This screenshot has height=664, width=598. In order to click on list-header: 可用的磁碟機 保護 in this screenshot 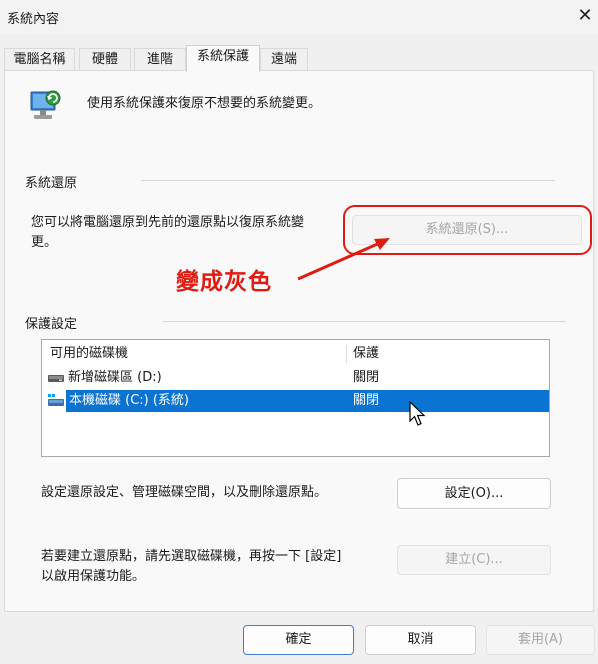, I will do `click(295, 354)`.